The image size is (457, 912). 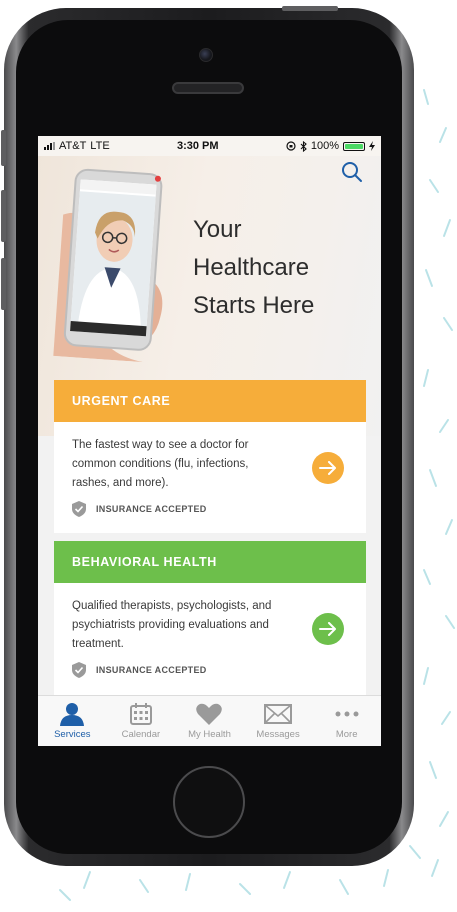 What do you see at coordinates (372, 146) in the screenshot?
I see `charging-bolt-icon` at bounding box center [372, 146].